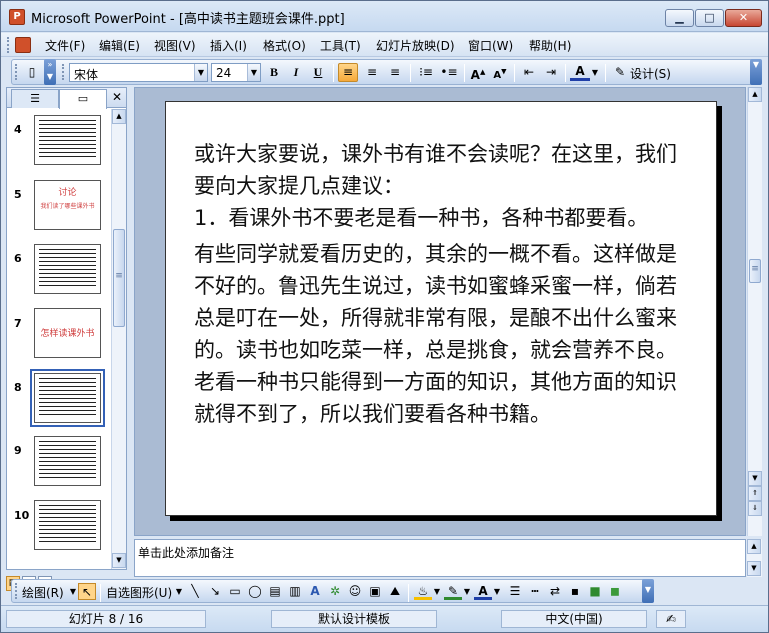 This screenshot has width=769, height=633. What do you see at coordinates (296, 72) in the screenshot?
I see `italic-button: I` at bounding box center [296, 72].